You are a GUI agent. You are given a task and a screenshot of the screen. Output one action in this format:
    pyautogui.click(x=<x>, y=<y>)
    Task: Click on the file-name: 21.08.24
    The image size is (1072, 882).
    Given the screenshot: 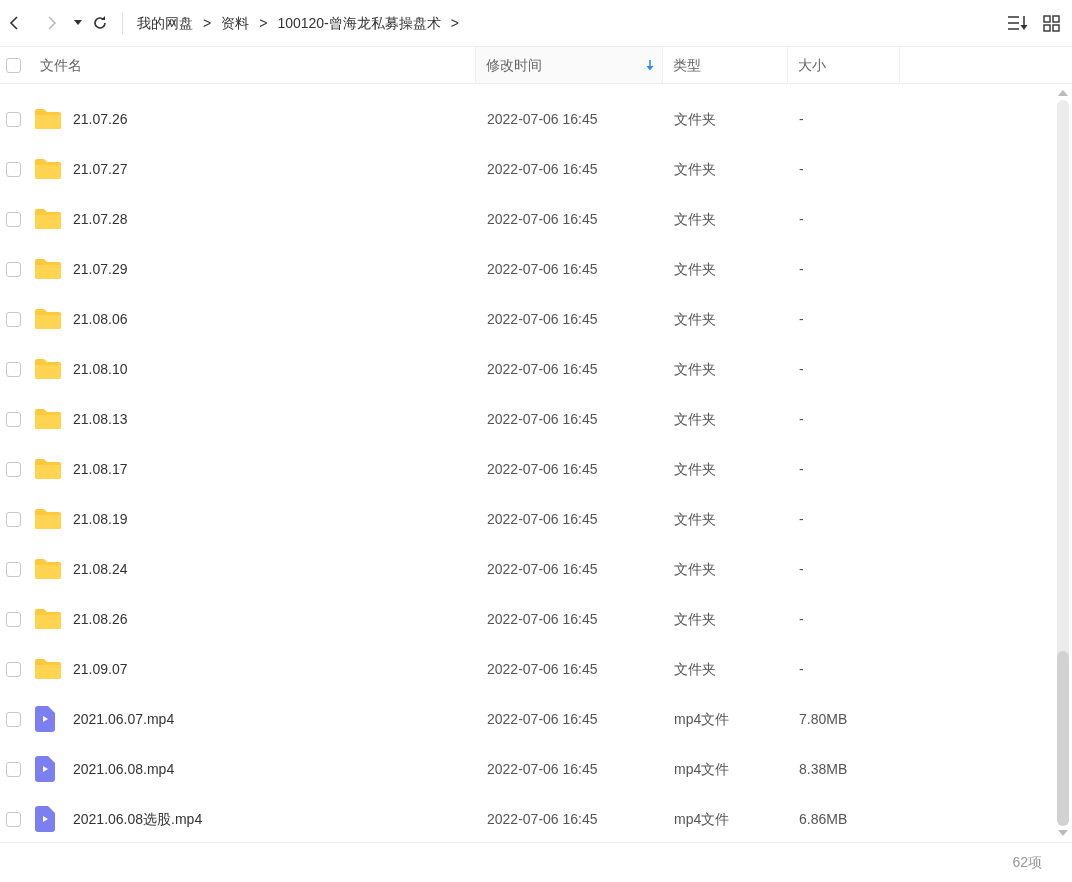 What is the action you would take?
    pyautogui.click(x=274, y=569)
    